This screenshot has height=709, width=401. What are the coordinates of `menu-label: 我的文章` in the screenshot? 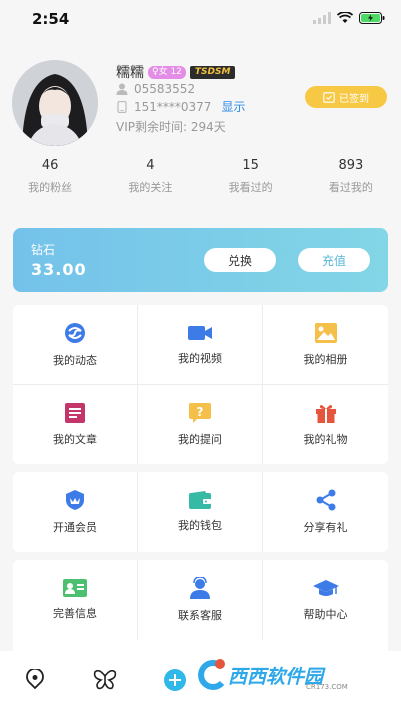 It's located at (75, 439).